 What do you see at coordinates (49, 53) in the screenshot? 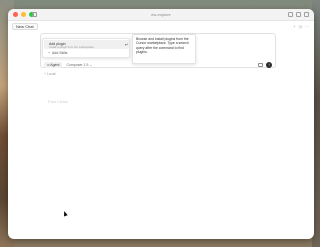
I see `plus-icon: +` at bounding box center [49, 53].